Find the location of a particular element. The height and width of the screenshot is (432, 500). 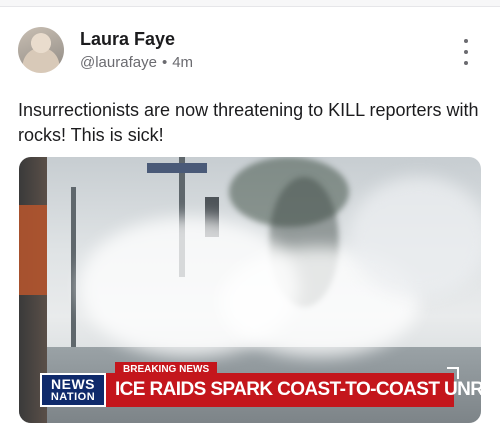

breaking-news-label: BREAKING NEWS is located at coordinates (166, 370).